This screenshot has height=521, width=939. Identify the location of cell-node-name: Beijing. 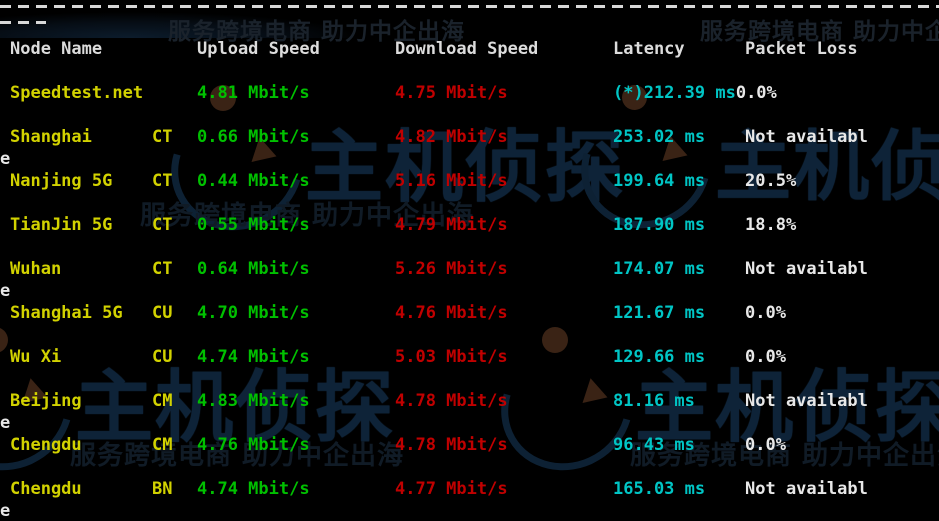
(46, 401).